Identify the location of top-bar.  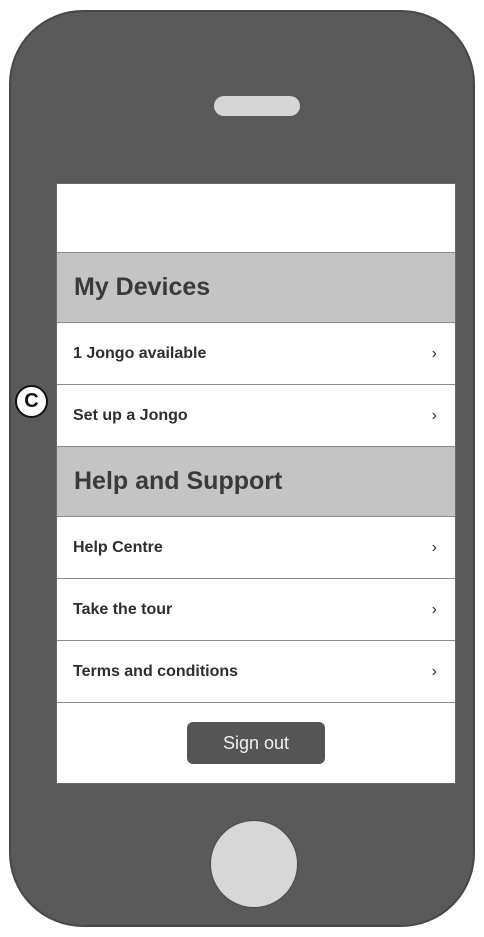
(256, 218).